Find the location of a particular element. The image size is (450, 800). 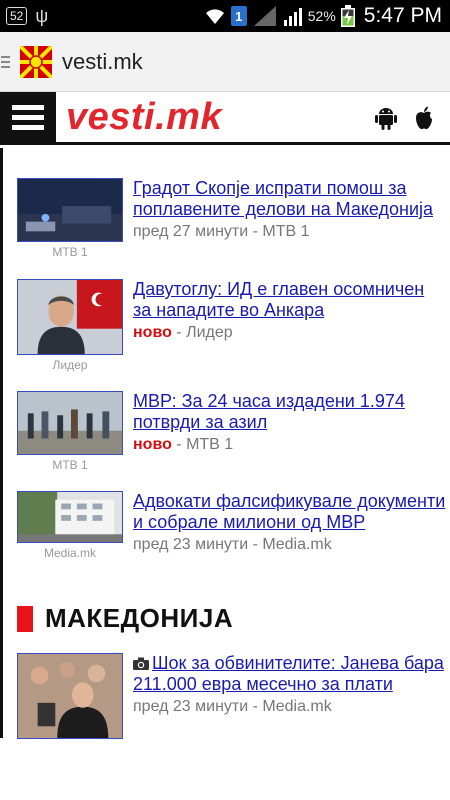

article-time: пред 27 минути is located at coordinates (191, 231).